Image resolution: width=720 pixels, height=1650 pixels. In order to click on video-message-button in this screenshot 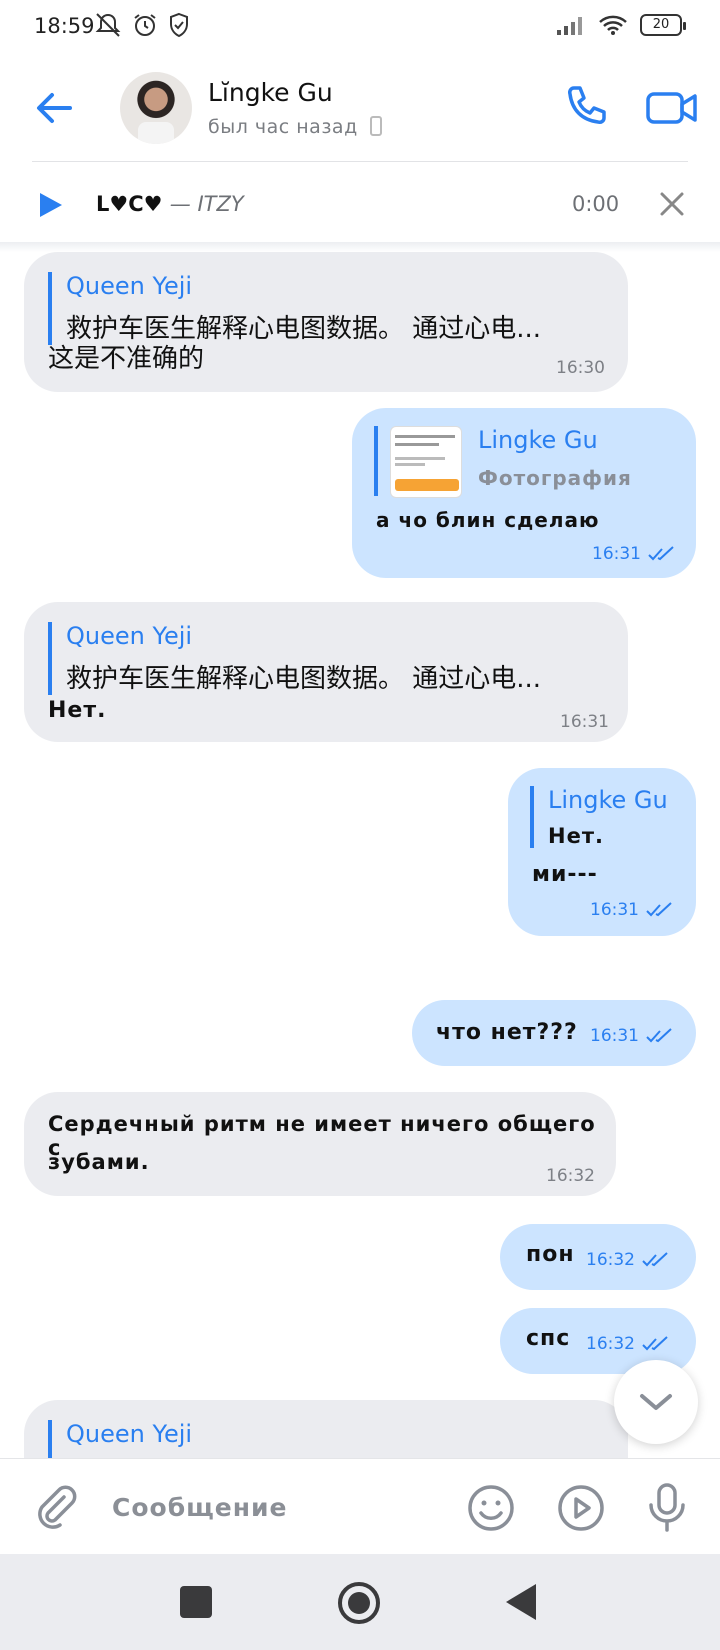, I will do `click(581, 1508)`.